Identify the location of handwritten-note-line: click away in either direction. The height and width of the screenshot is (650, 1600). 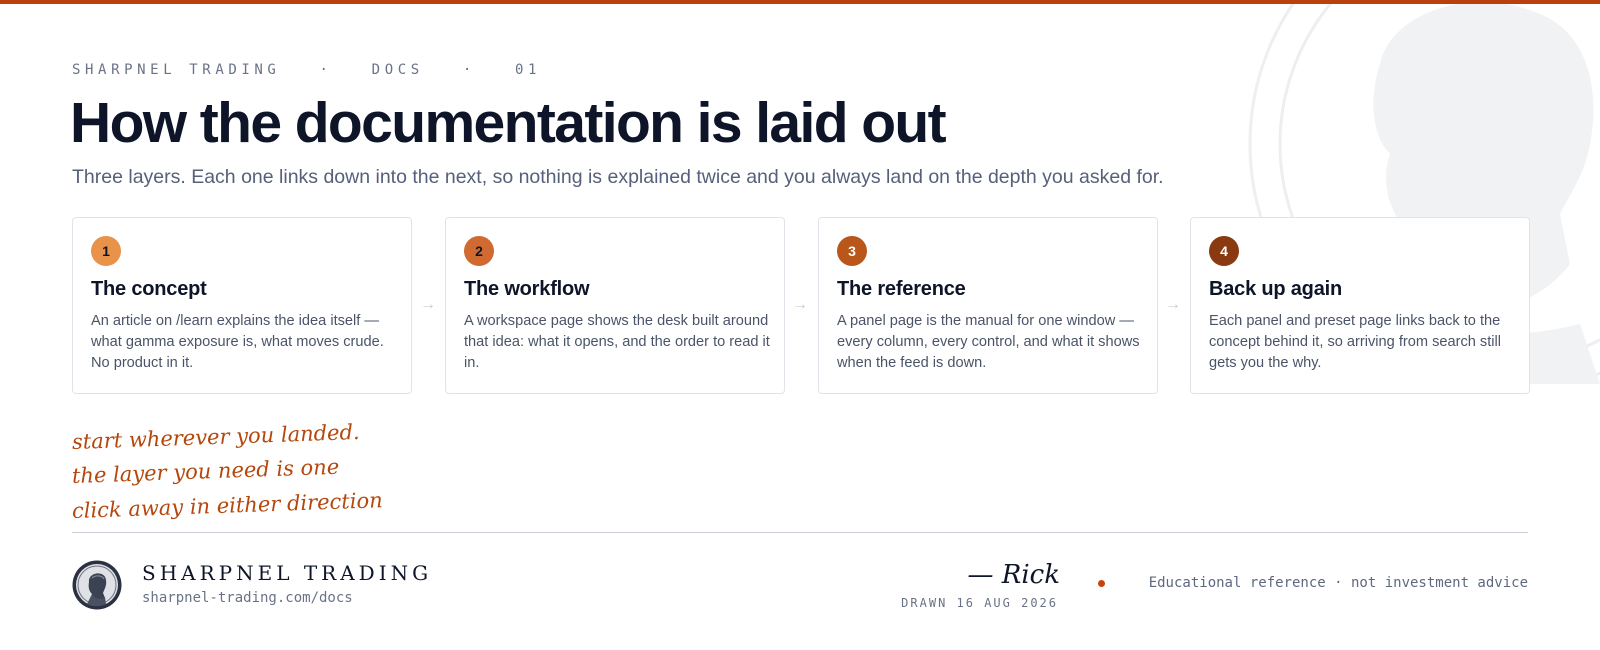
(227, 505).